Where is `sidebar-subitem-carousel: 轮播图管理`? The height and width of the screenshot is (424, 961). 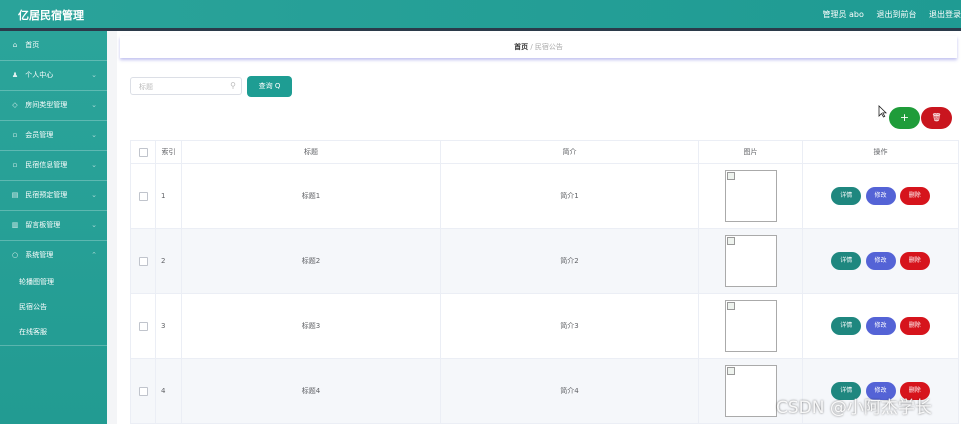 sidebar-subitem-carousel: 轮播图管理 is located at coordinates (53, 282).